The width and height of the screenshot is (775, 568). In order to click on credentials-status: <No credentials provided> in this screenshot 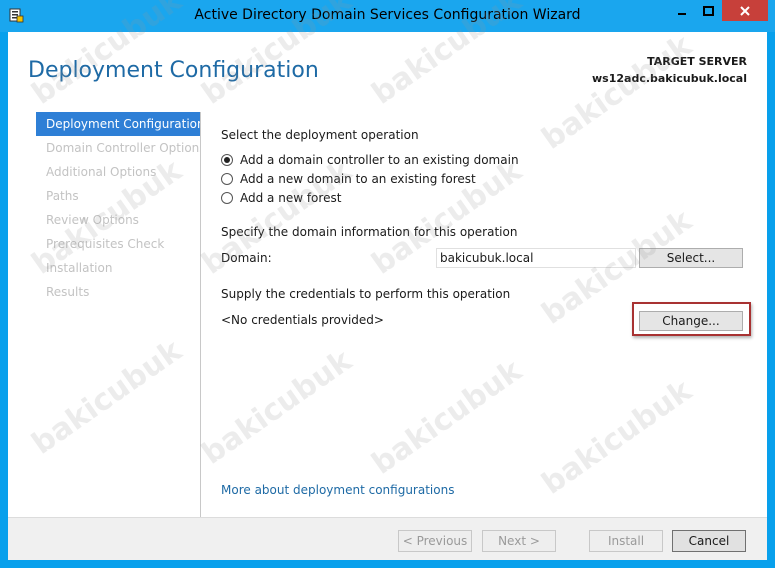, I will do `click(302, 320)`.